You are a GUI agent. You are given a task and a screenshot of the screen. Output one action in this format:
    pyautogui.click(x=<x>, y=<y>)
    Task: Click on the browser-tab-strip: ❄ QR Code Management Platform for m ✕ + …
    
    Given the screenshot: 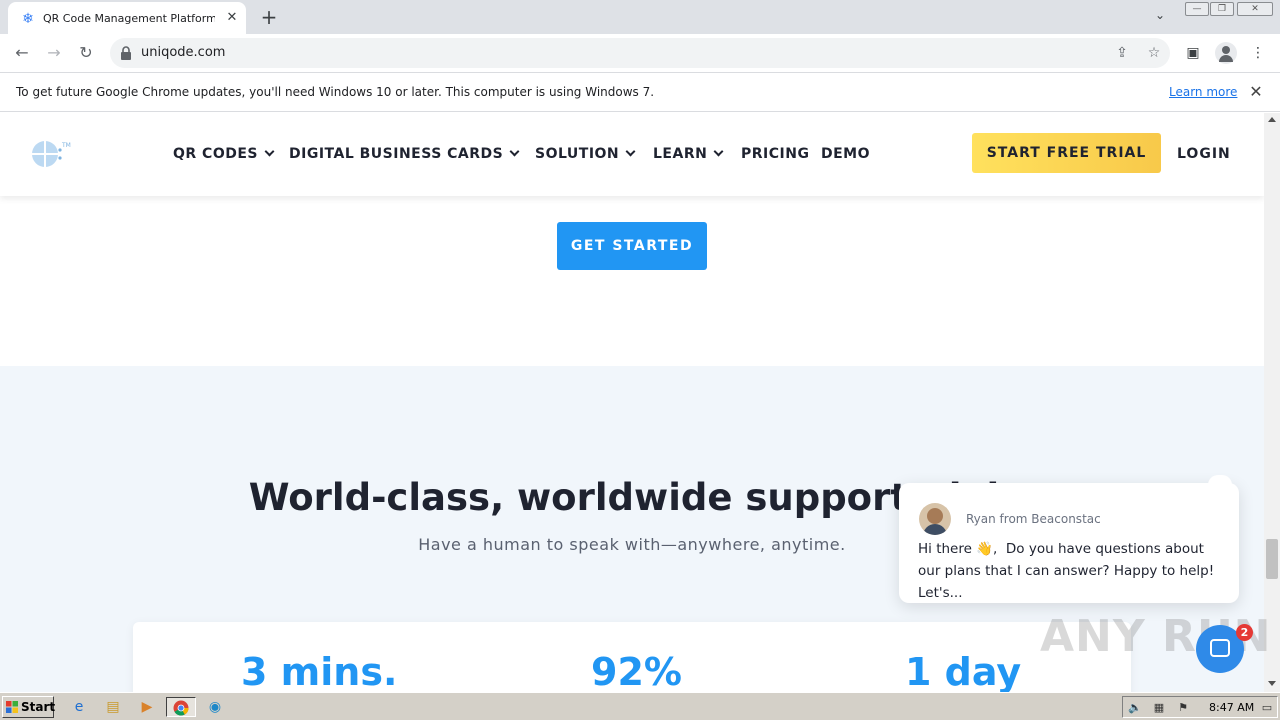 What is the action you would take?
    pyautogui.click(x=640, y=17)
    